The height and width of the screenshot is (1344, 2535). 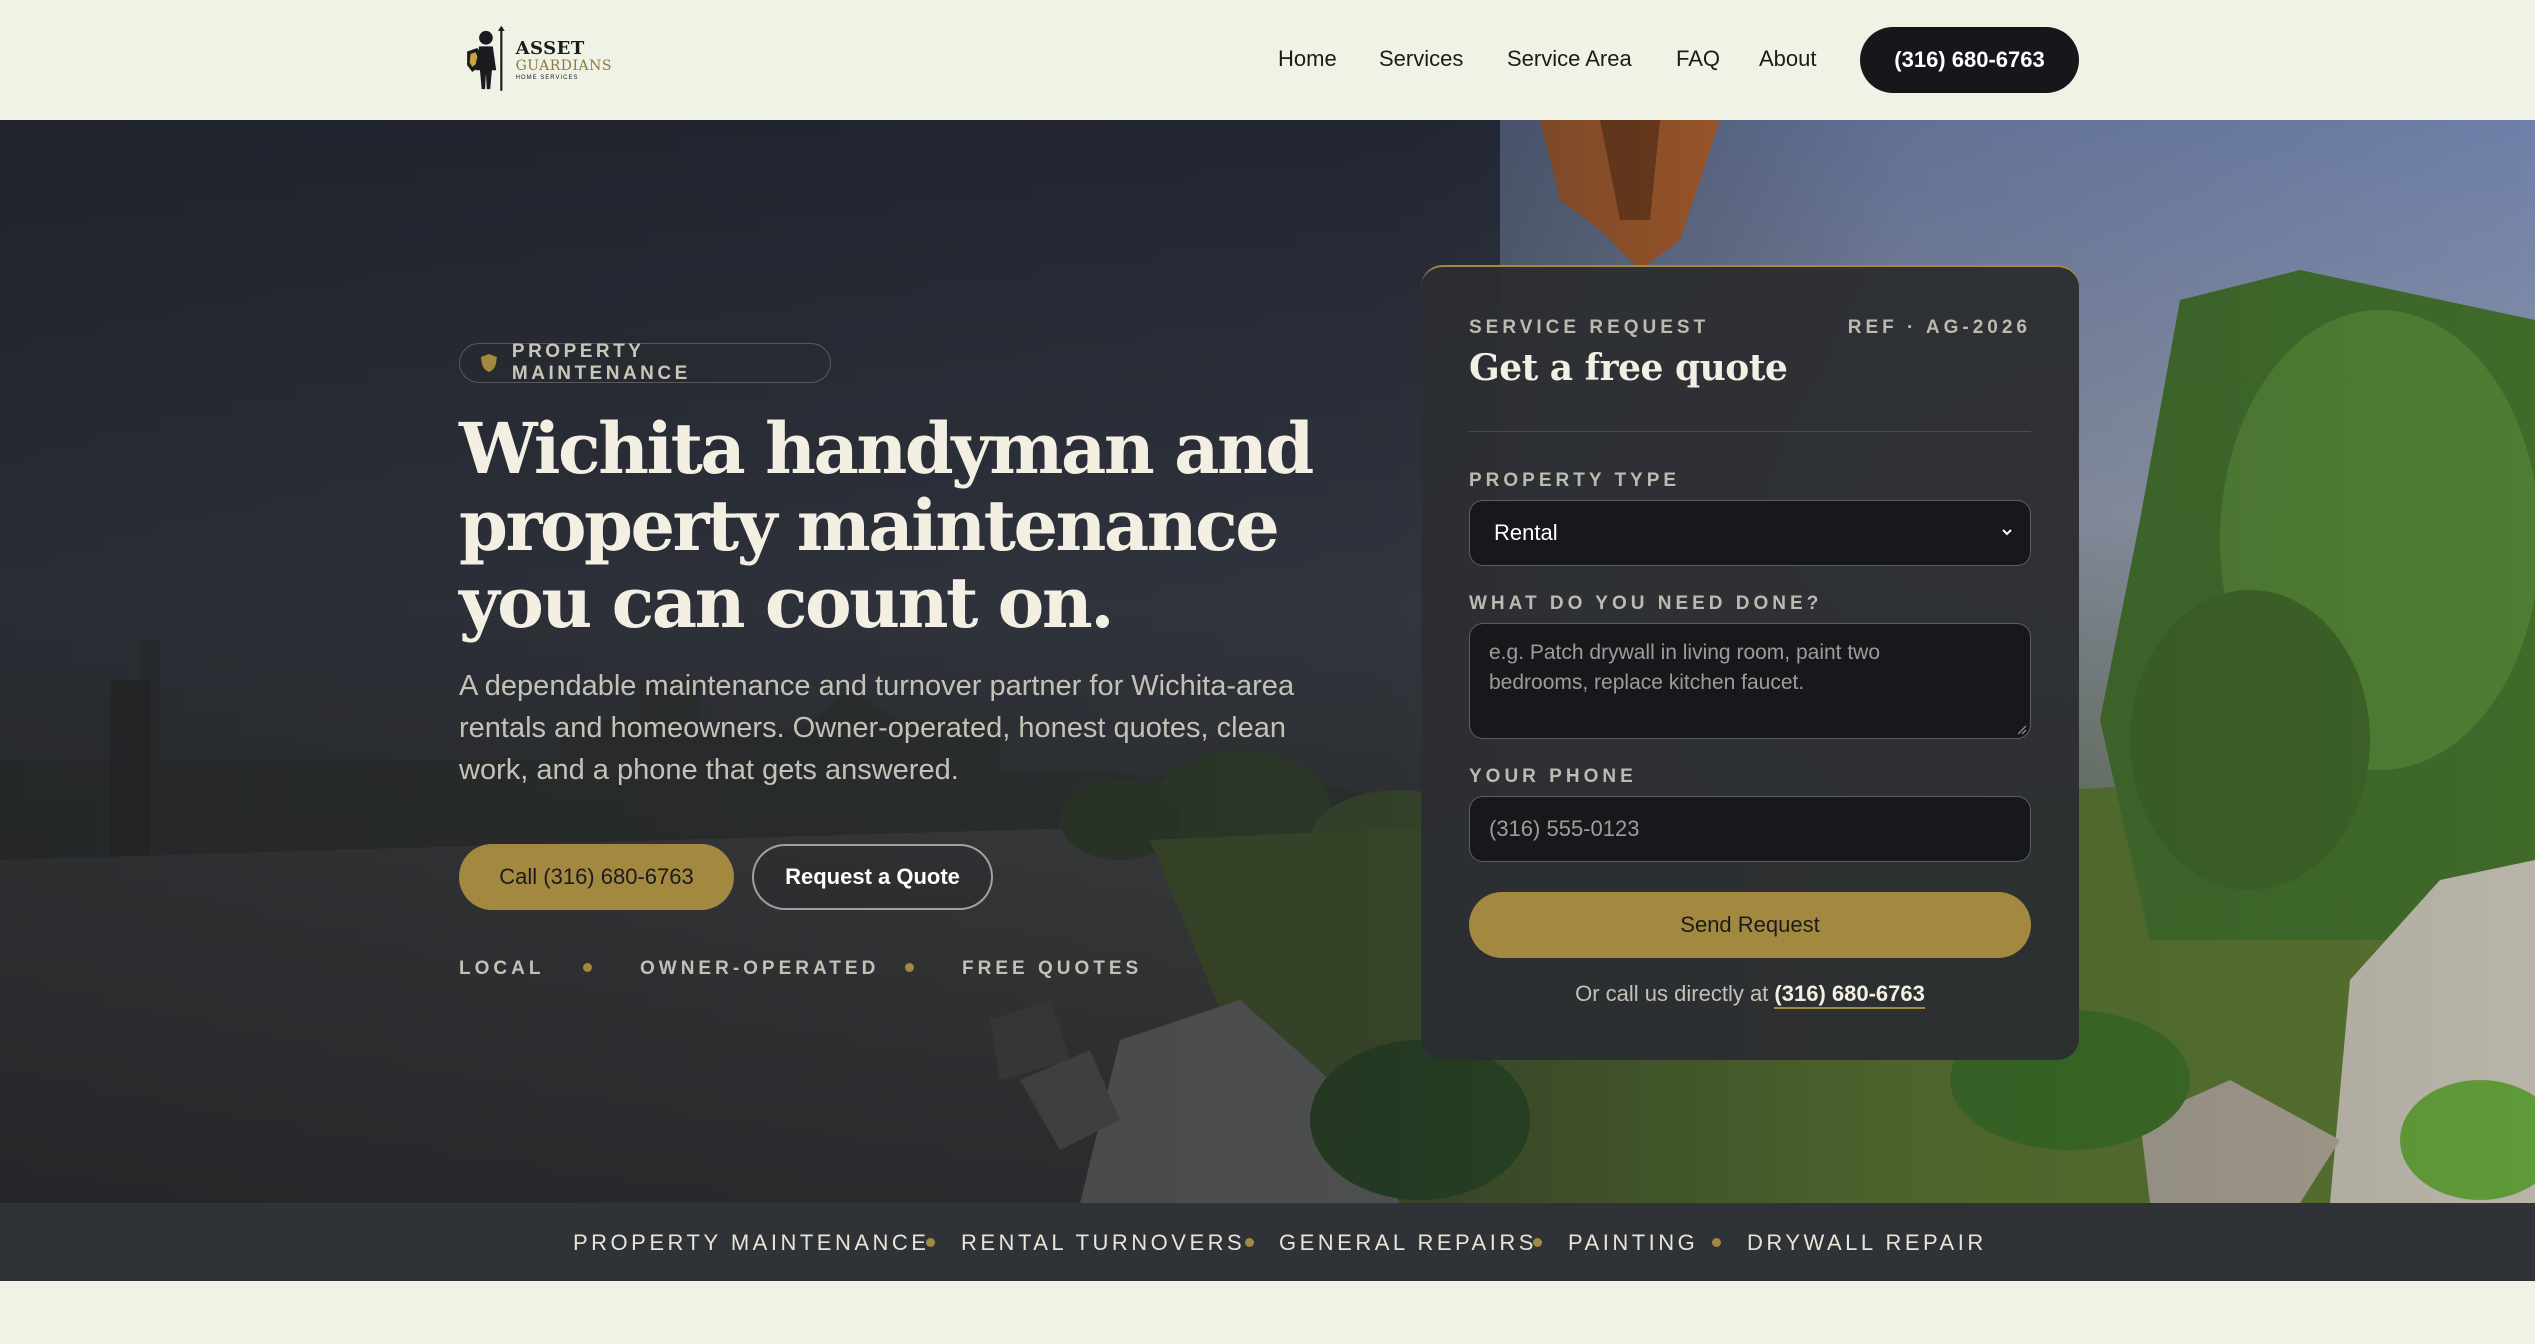 I want to click on job-description-placeholder-line-2: bedrooms, replace kitchen faucet., so click(x=1647, y=682).